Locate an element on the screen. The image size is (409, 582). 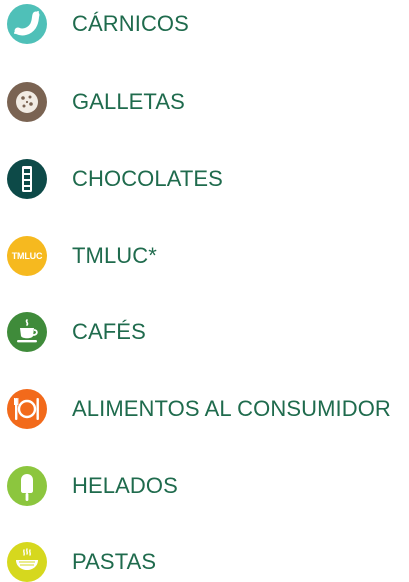
cookie-icon is located at coordinates (27, 102).